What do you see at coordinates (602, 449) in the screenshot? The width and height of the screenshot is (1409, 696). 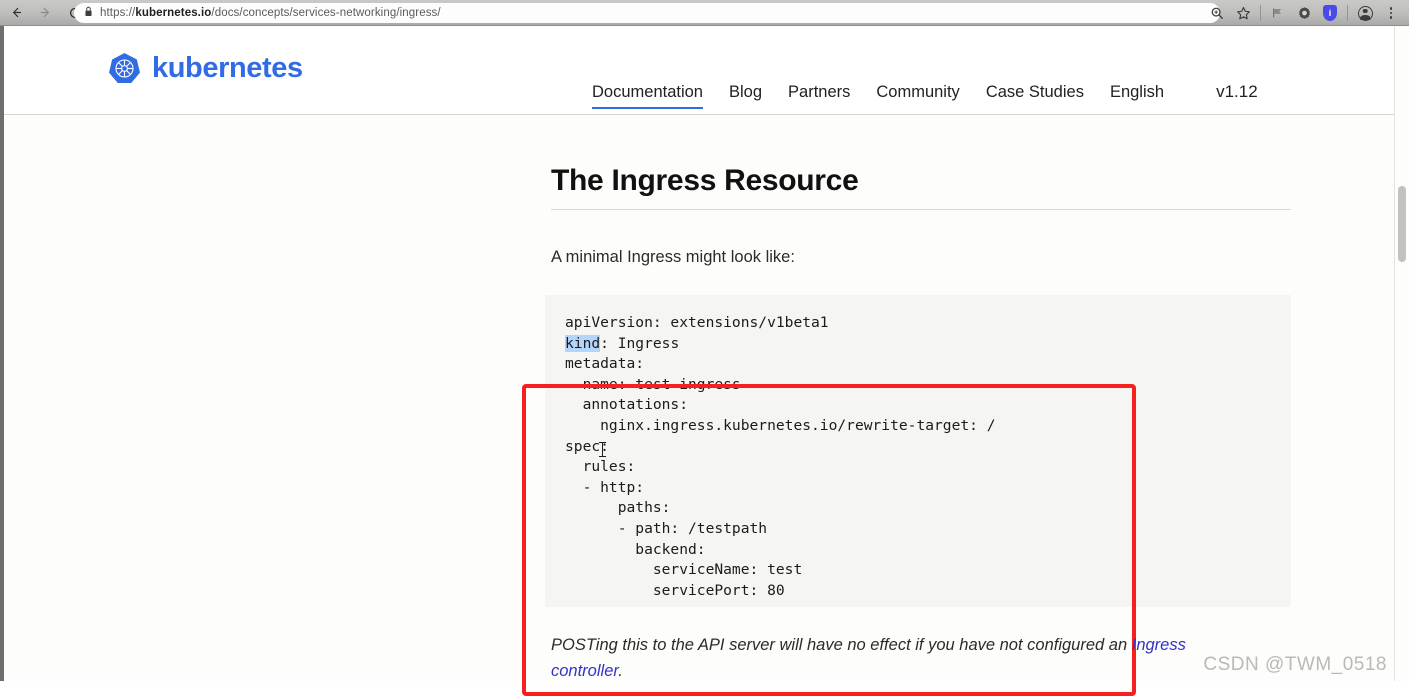 I see `text-cursor-ibeam` at bounding box center [602, 449].